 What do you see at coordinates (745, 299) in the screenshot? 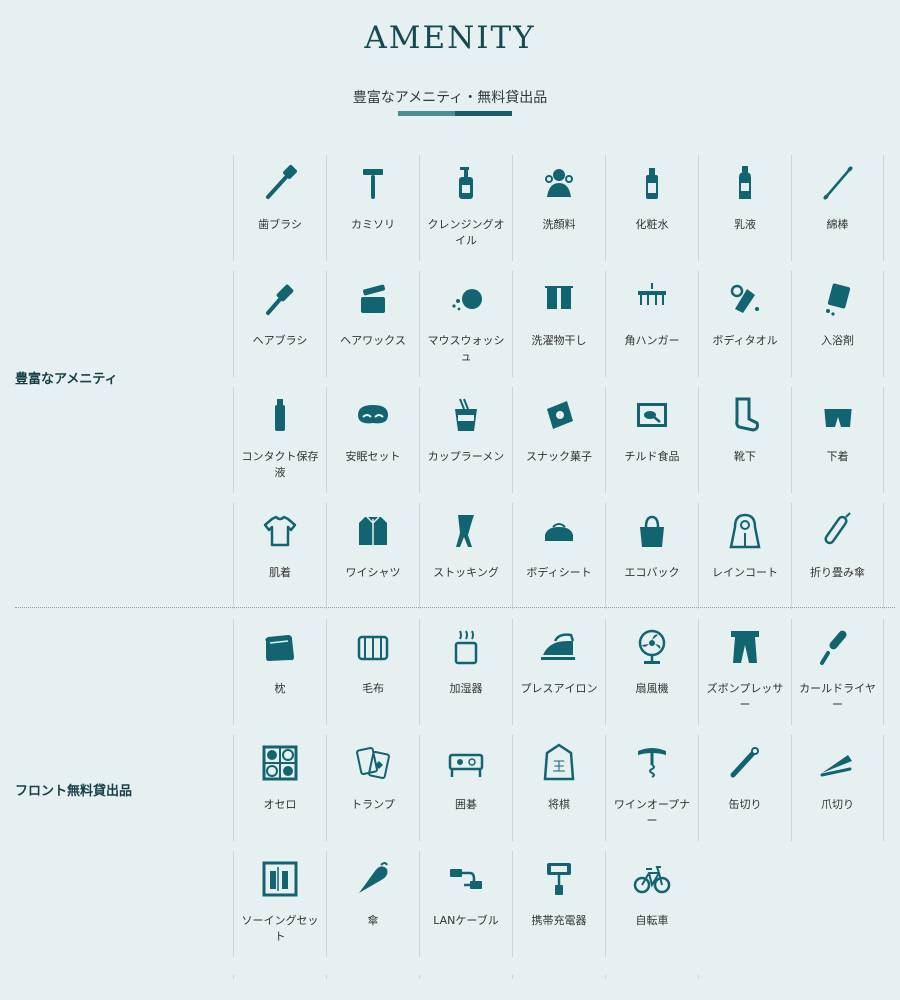
I see `body-towel-icon` at bounding box center [745, 299].